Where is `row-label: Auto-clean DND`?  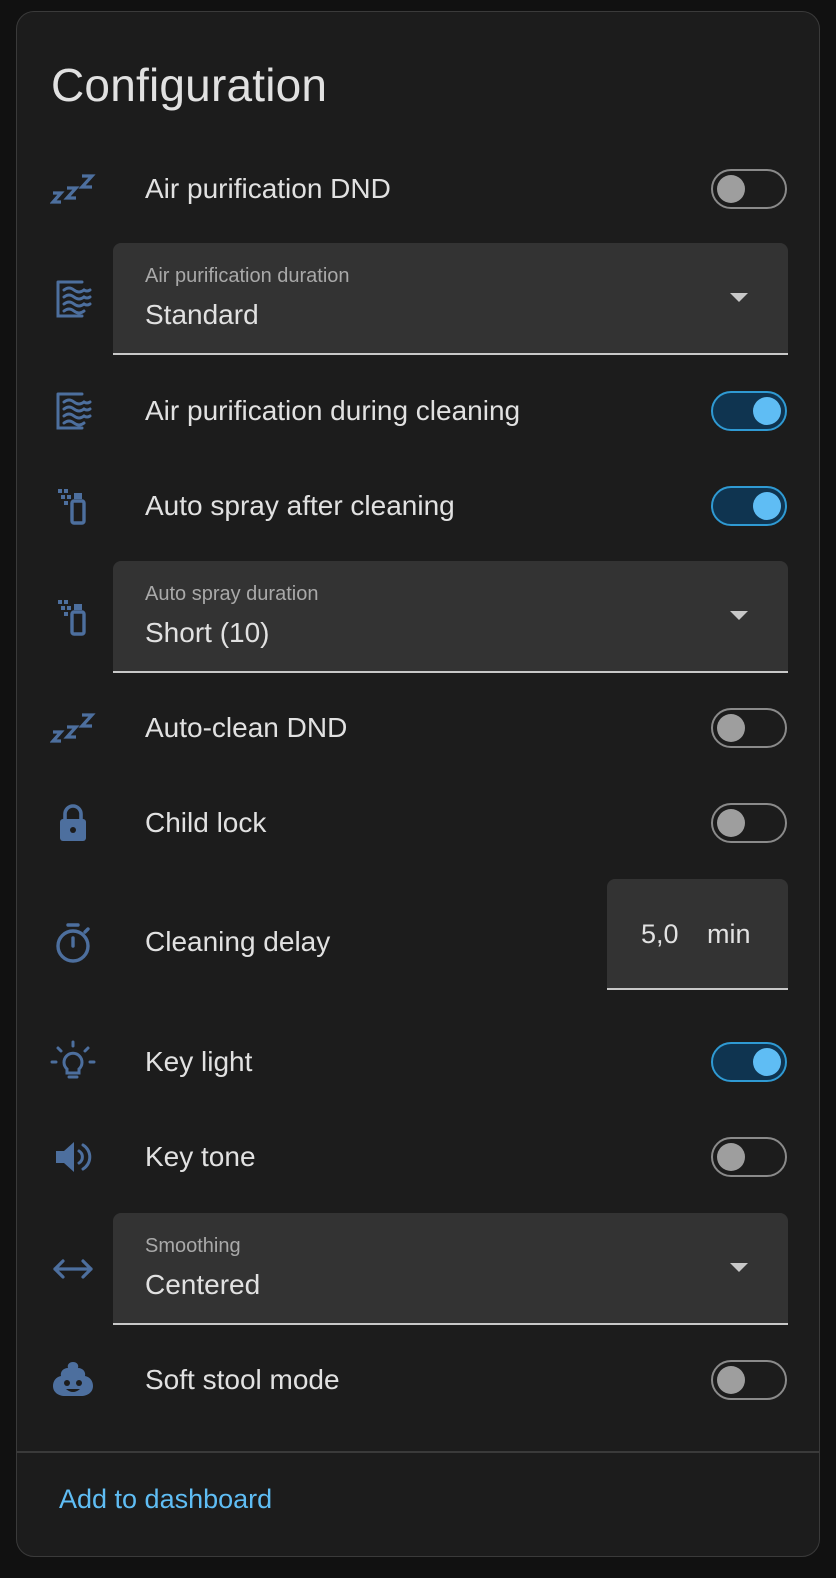
row-label: Auto-clean DND is located at coordinates (246, 727).